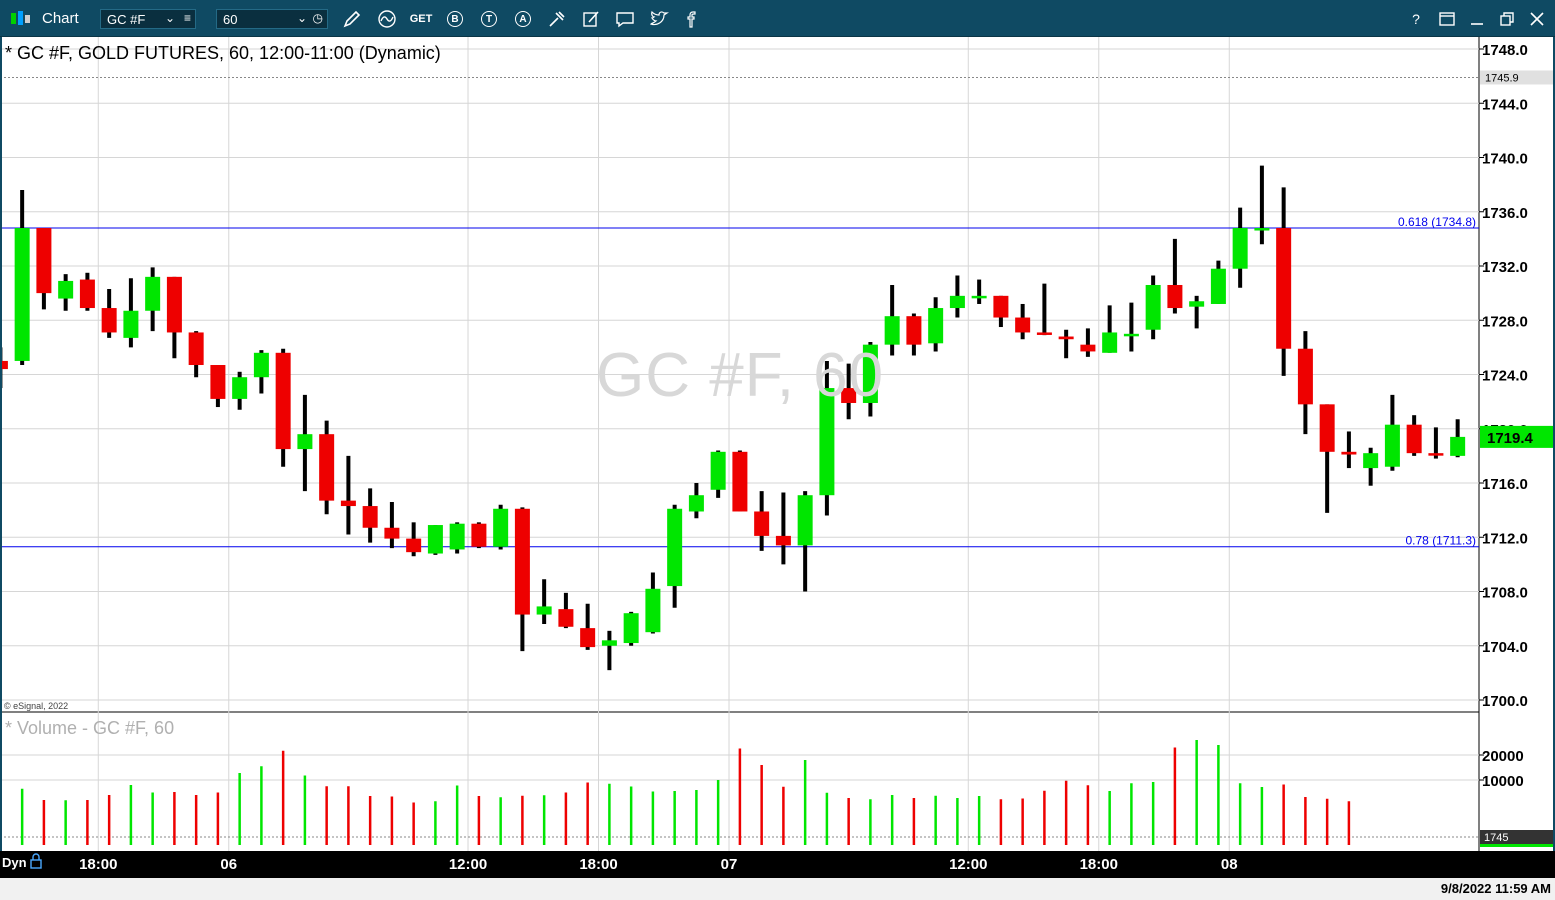 The width and height of the screenshot is (1555, 900). I want to click on time-tick-label: 06, so click(228, 864).